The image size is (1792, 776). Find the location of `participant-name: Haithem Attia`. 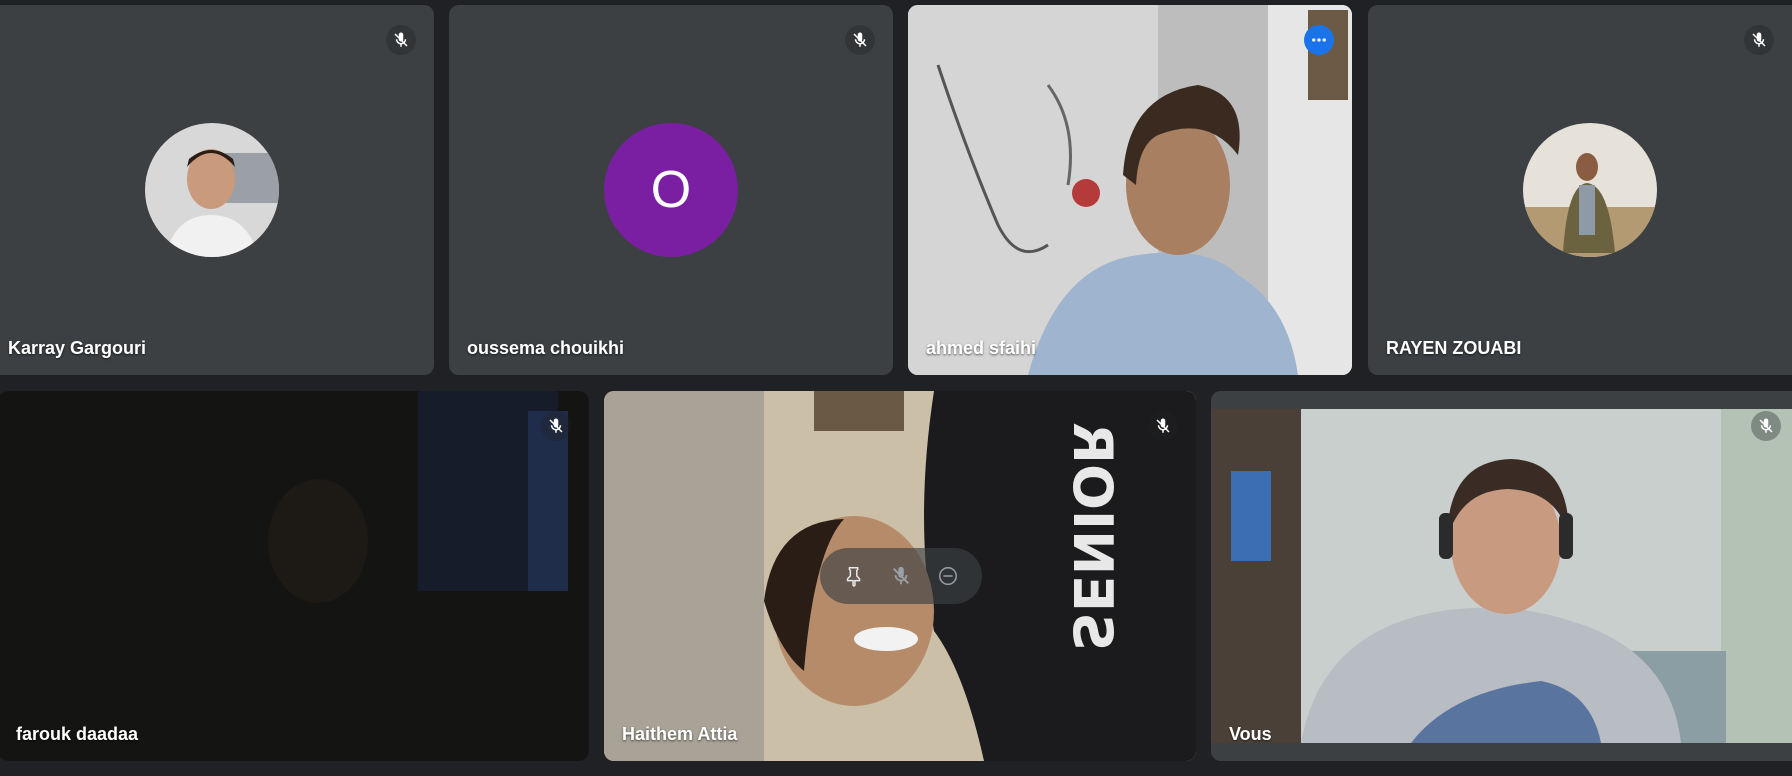

participant-name: Haithem Attia is located at coordinates (680, 734).